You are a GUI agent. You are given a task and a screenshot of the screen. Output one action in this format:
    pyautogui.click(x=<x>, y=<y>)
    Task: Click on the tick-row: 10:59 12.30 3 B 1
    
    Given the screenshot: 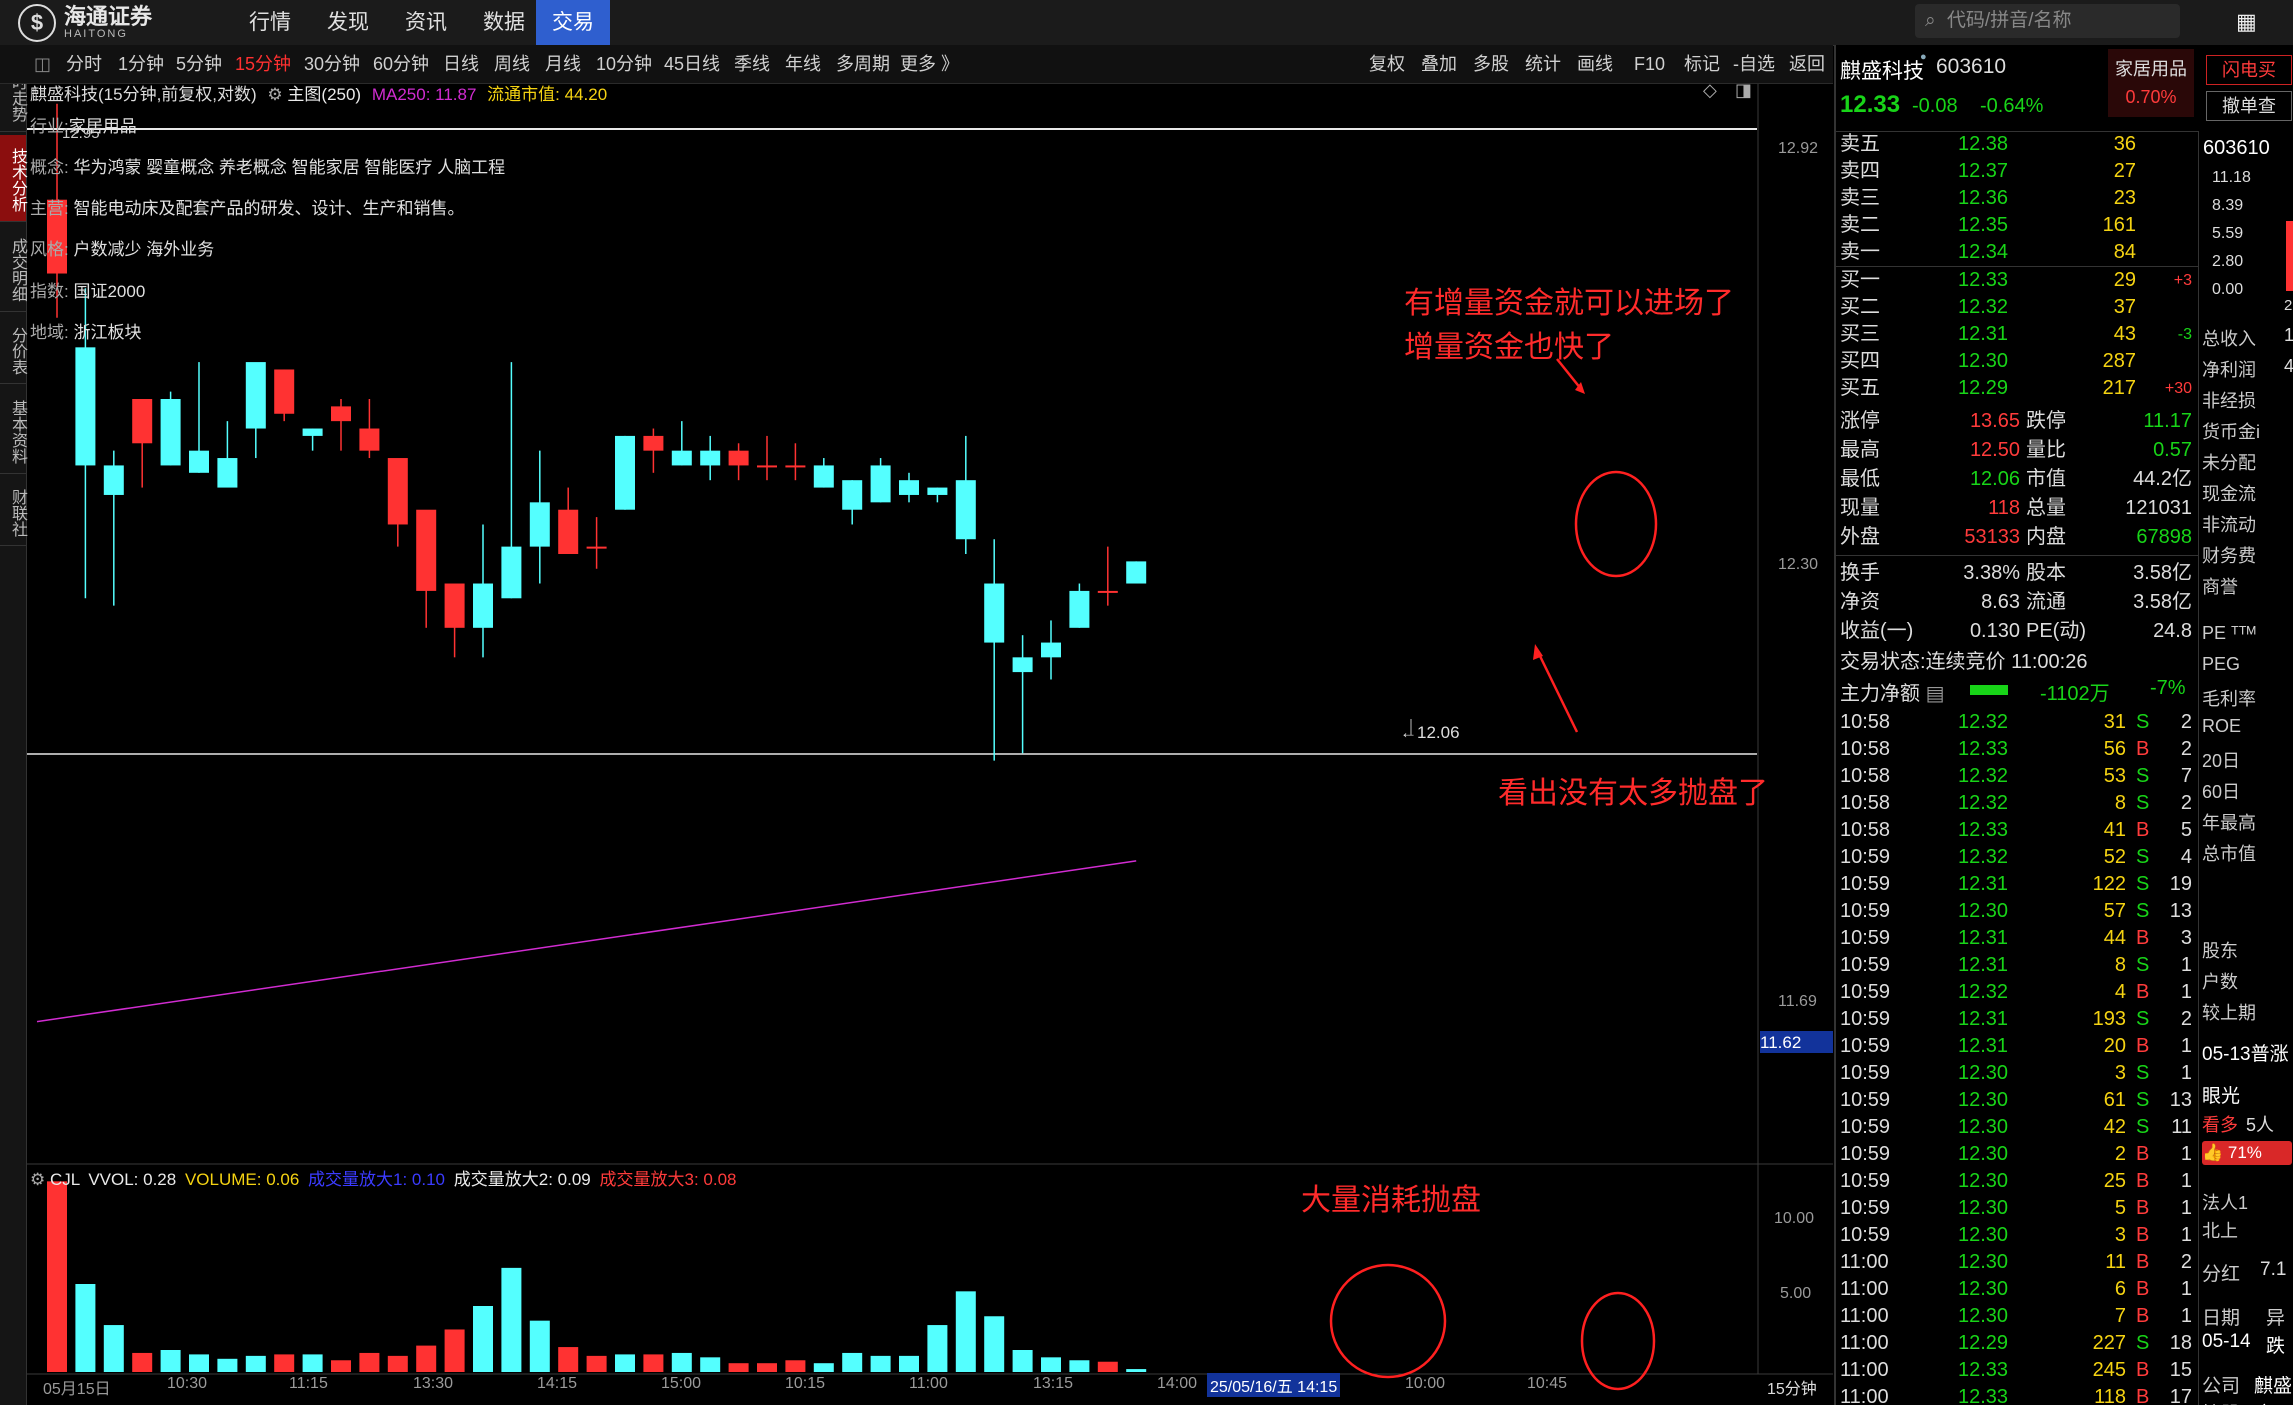 What is the action you would take?
    pyautogui.click(x=2017, y=1235)
    